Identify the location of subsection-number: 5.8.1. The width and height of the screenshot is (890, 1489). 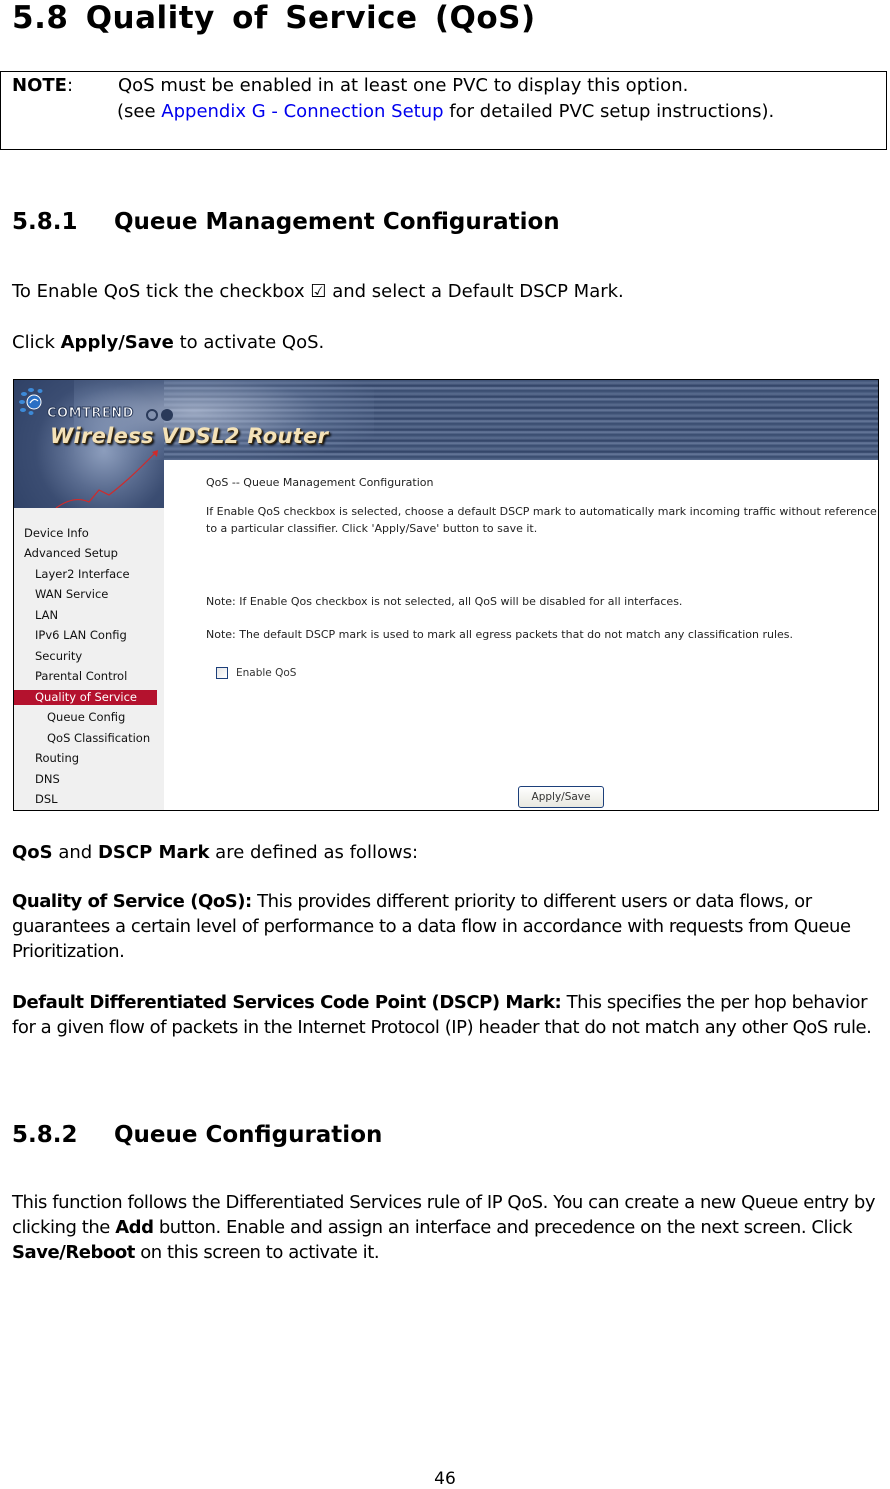
(45, 222).